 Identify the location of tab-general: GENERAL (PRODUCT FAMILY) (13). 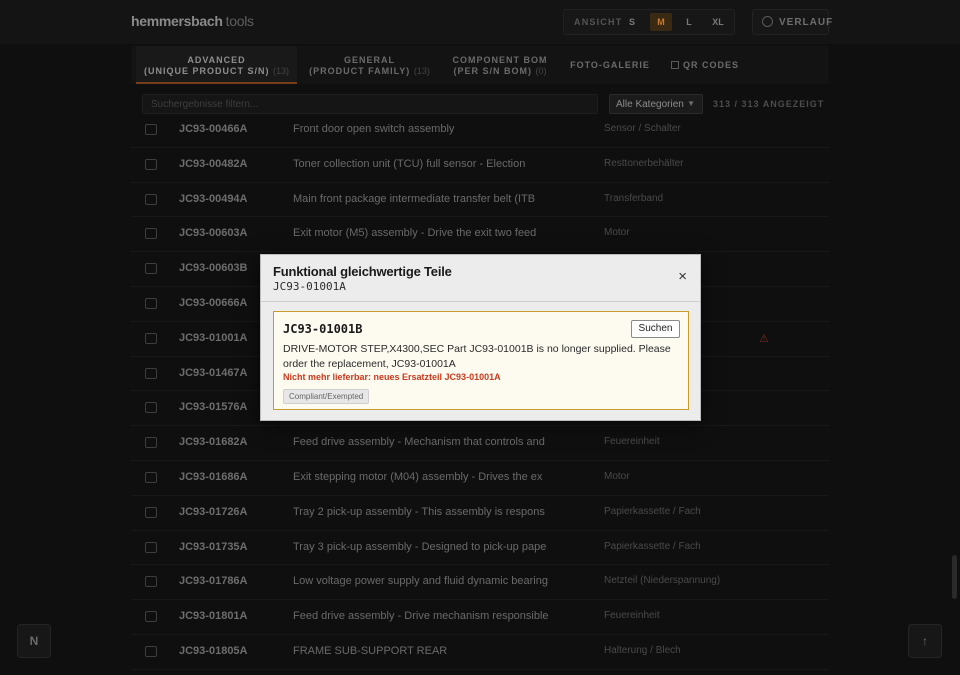
(369, 65).